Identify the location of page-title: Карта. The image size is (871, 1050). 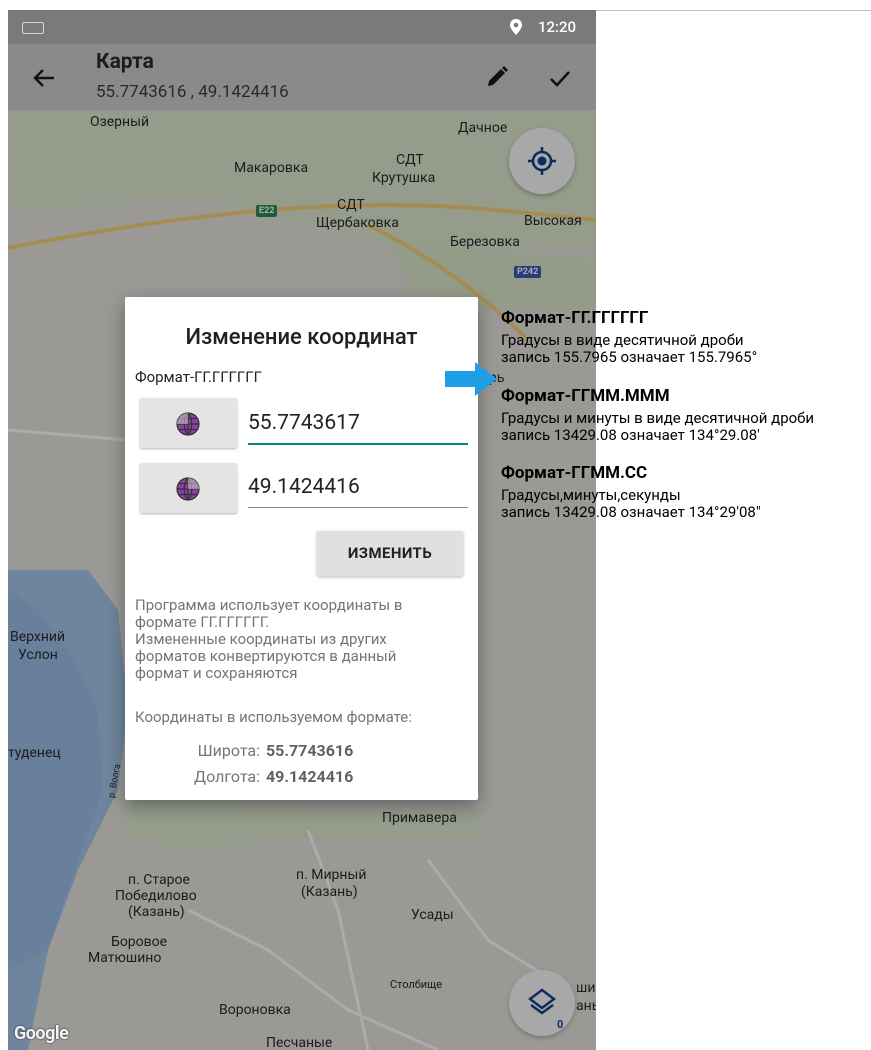
(125, 62).